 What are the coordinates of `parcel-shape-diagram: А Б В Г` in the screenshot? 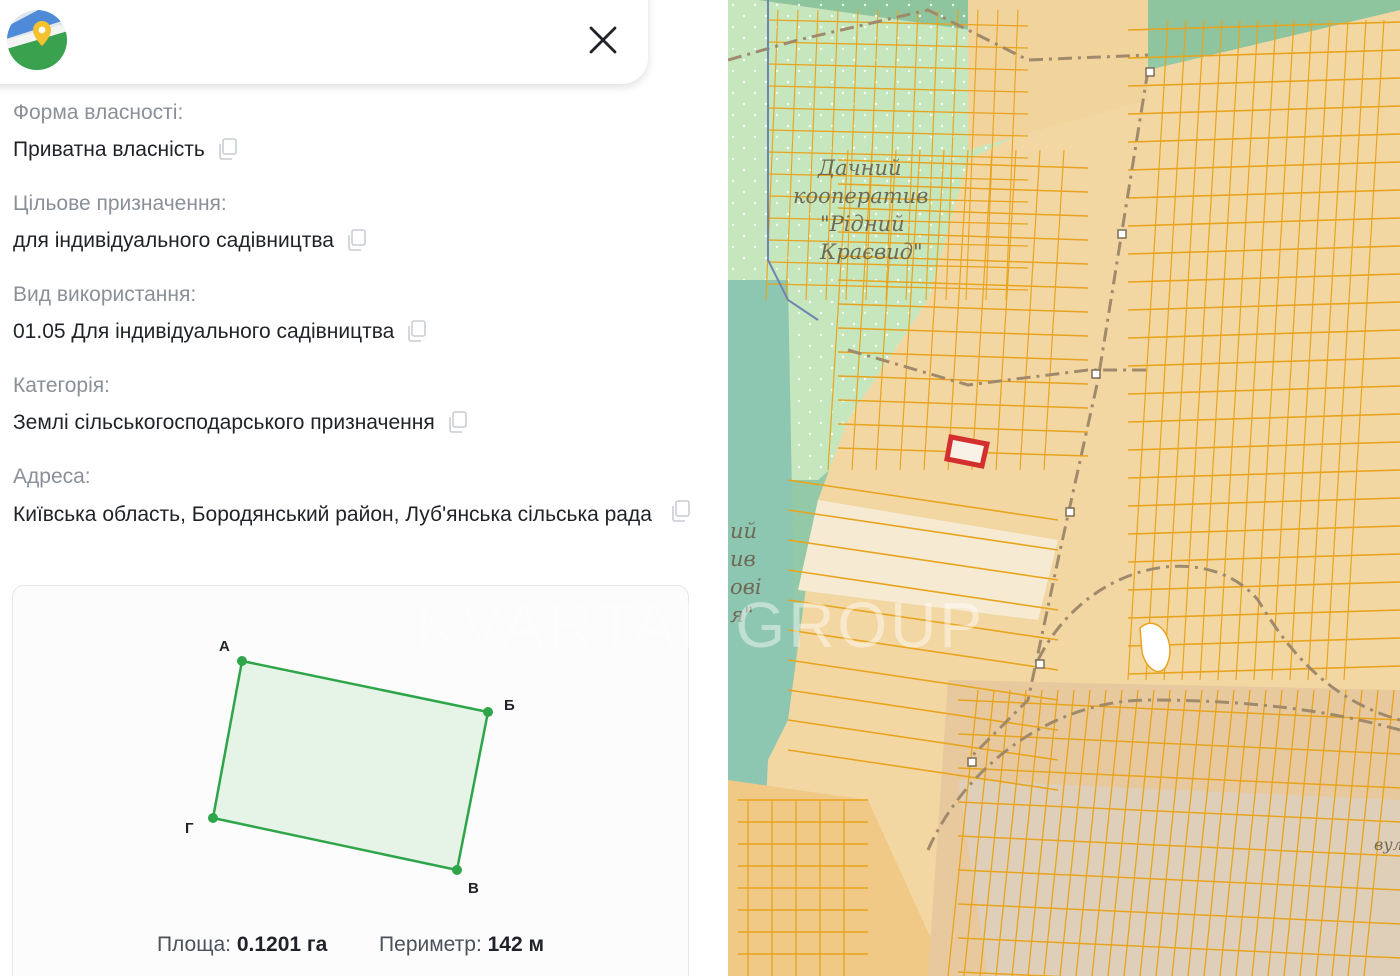 It's located at (350, 767).